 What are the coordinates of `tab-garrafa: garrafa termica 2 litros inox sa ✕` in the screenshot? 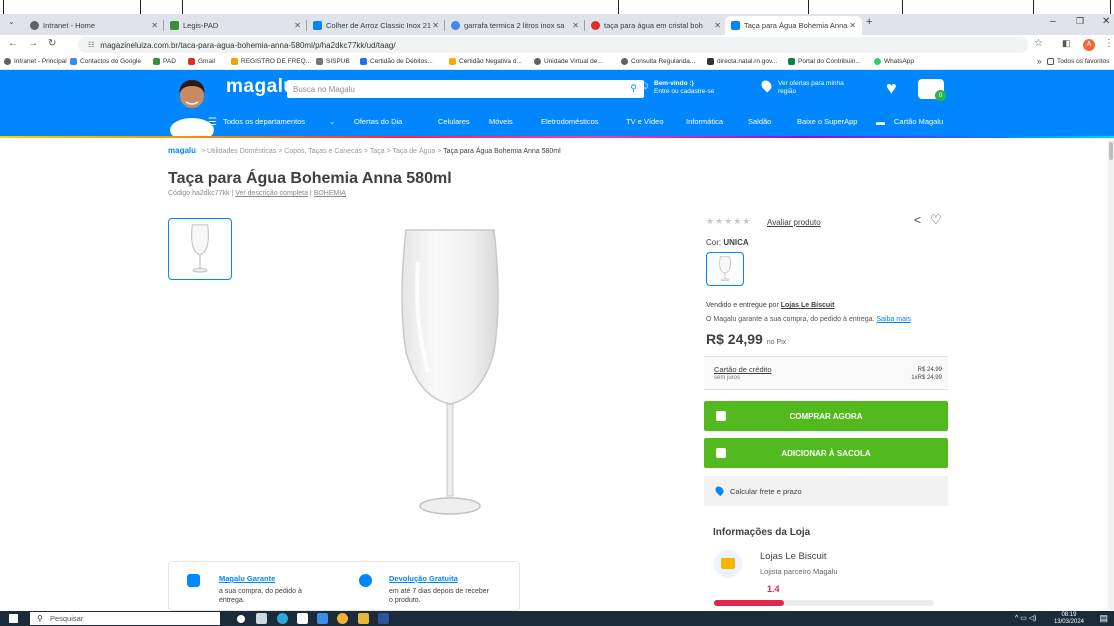 It's located at (515, 25).